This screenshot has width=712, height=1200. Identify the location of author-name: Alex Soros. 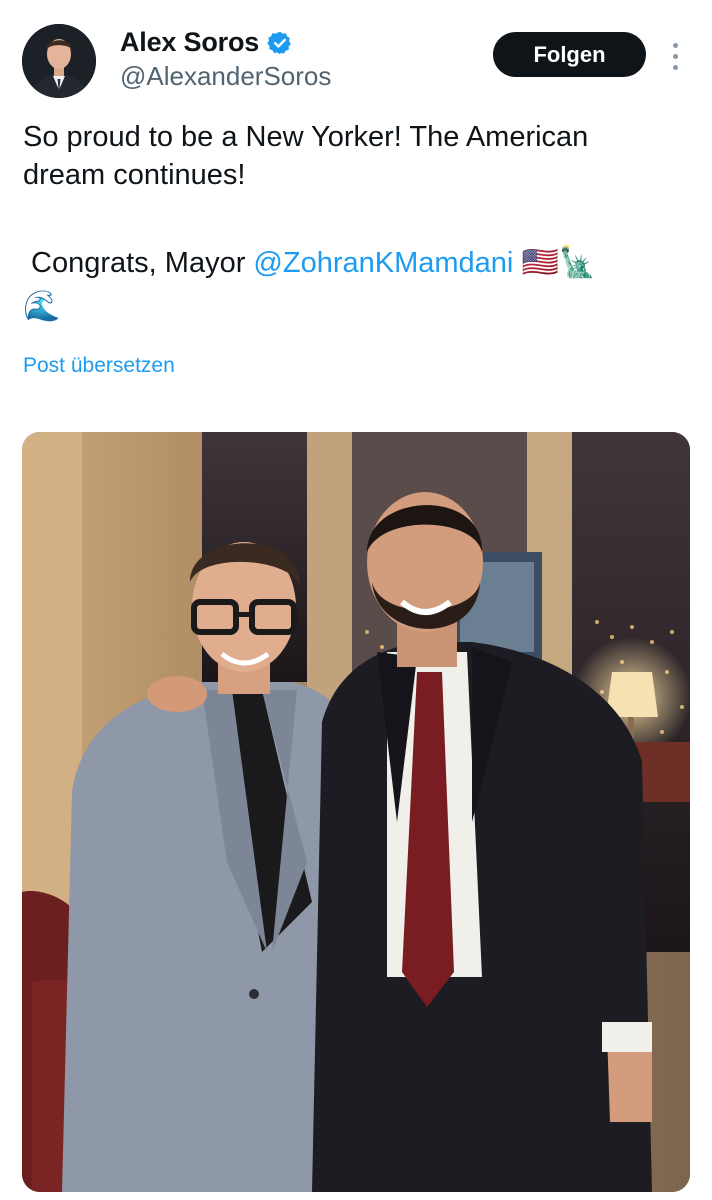
(189, 42).